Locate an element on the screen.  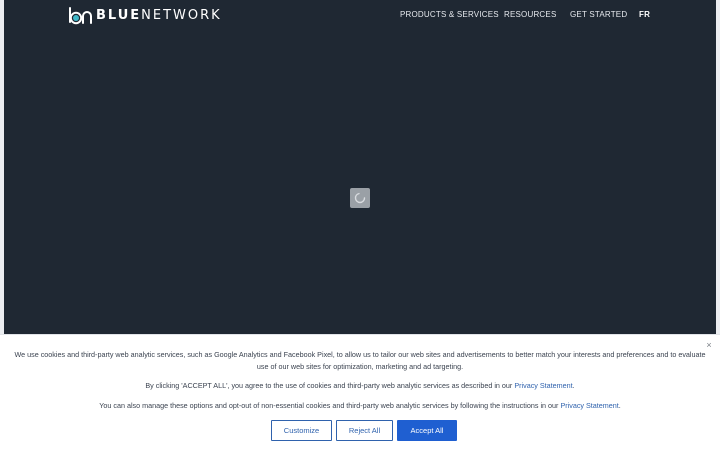
language-toggle-fr: FR is located at coordinates (644, 14).